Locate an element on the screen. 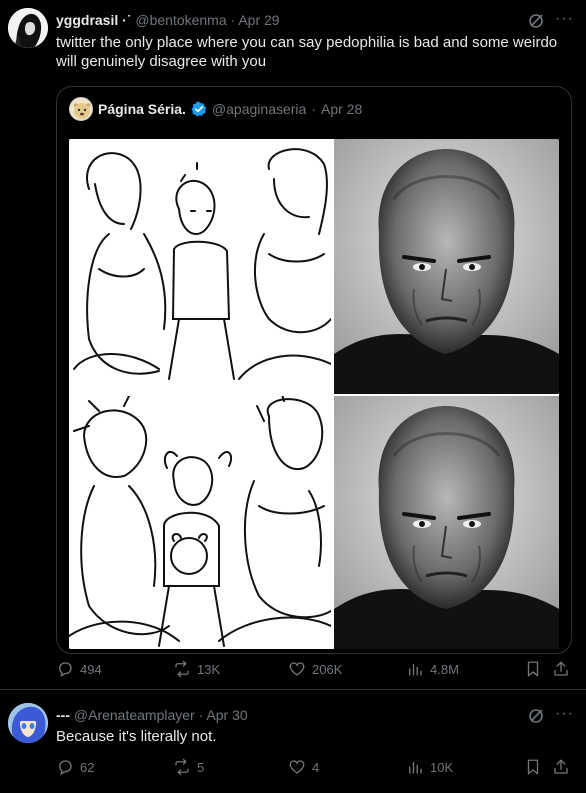  retweet-button: 13K is located at coordinates (196, 669).